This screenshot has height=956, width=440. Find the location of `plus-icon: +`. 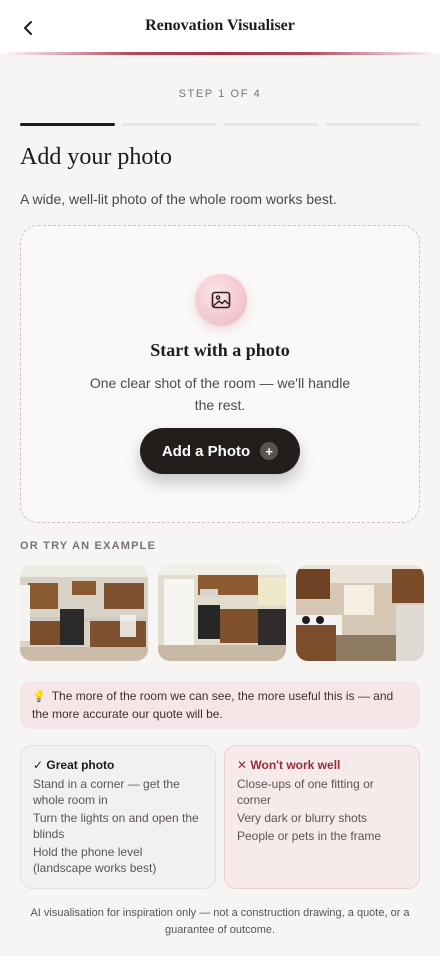

plus-icon: + is located at coordinates (269, 451).